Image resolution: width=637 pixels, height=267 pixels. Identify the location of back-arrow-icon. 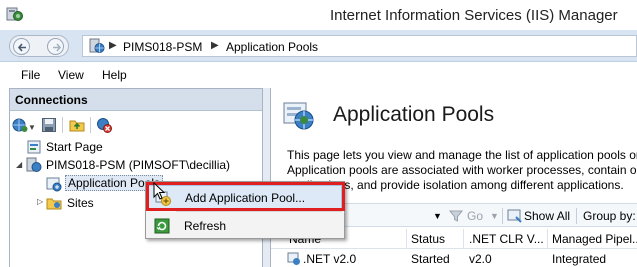
(21, 47).